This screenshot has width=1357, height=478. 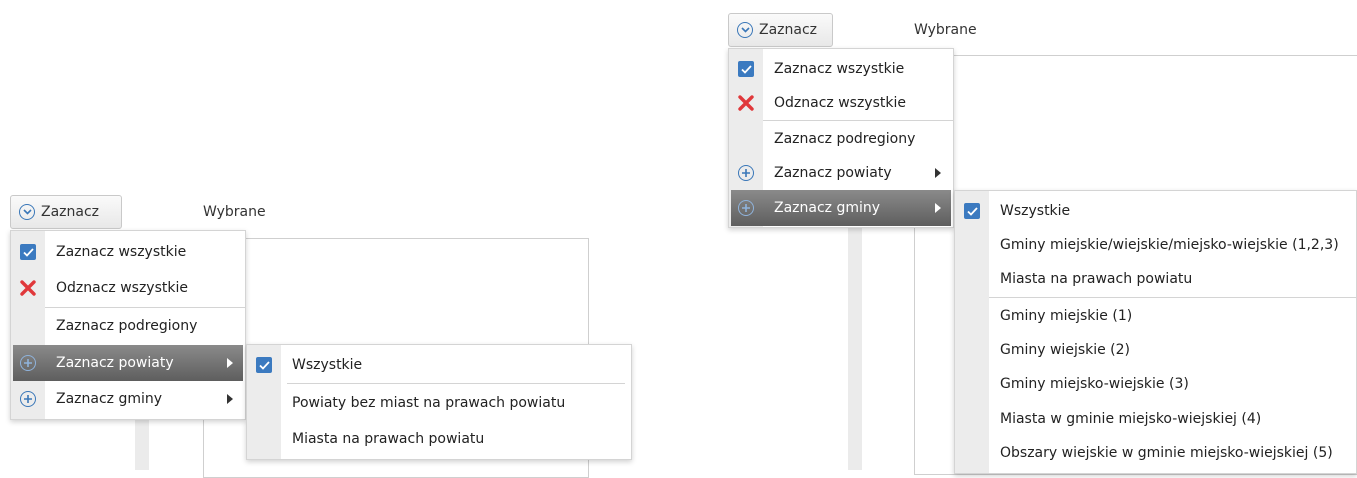 I want to click on submenu-item-counties-without-cities: Powiaty bez miast na prawach powiatu, so click(x=439, y=403).